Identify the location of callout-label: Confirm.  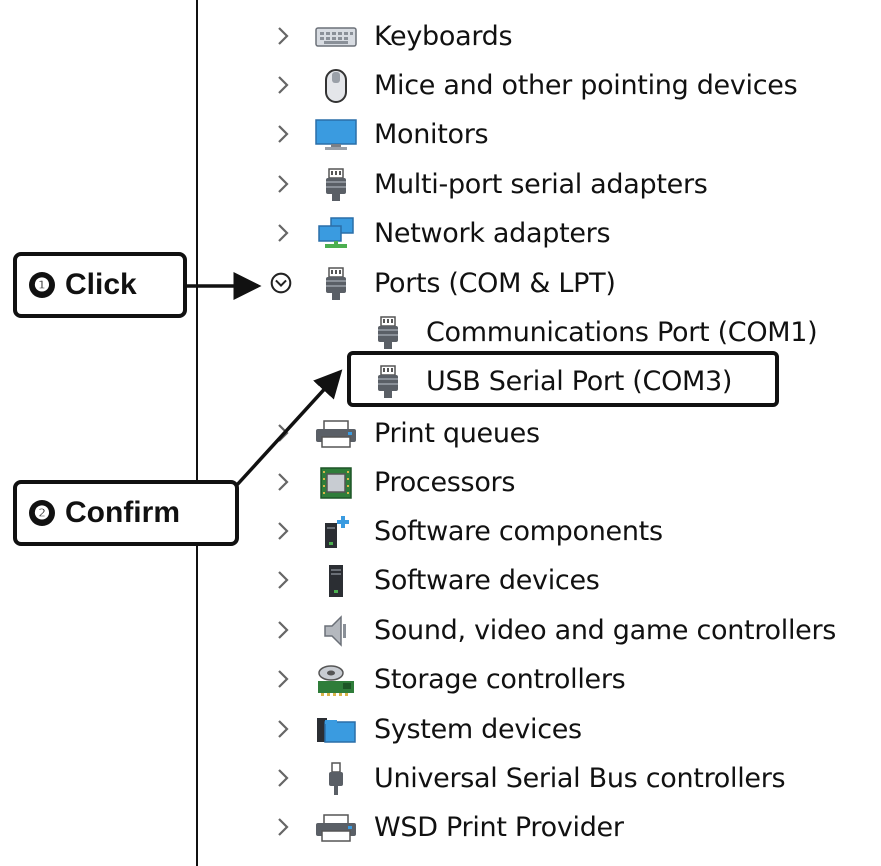
(122, 512).